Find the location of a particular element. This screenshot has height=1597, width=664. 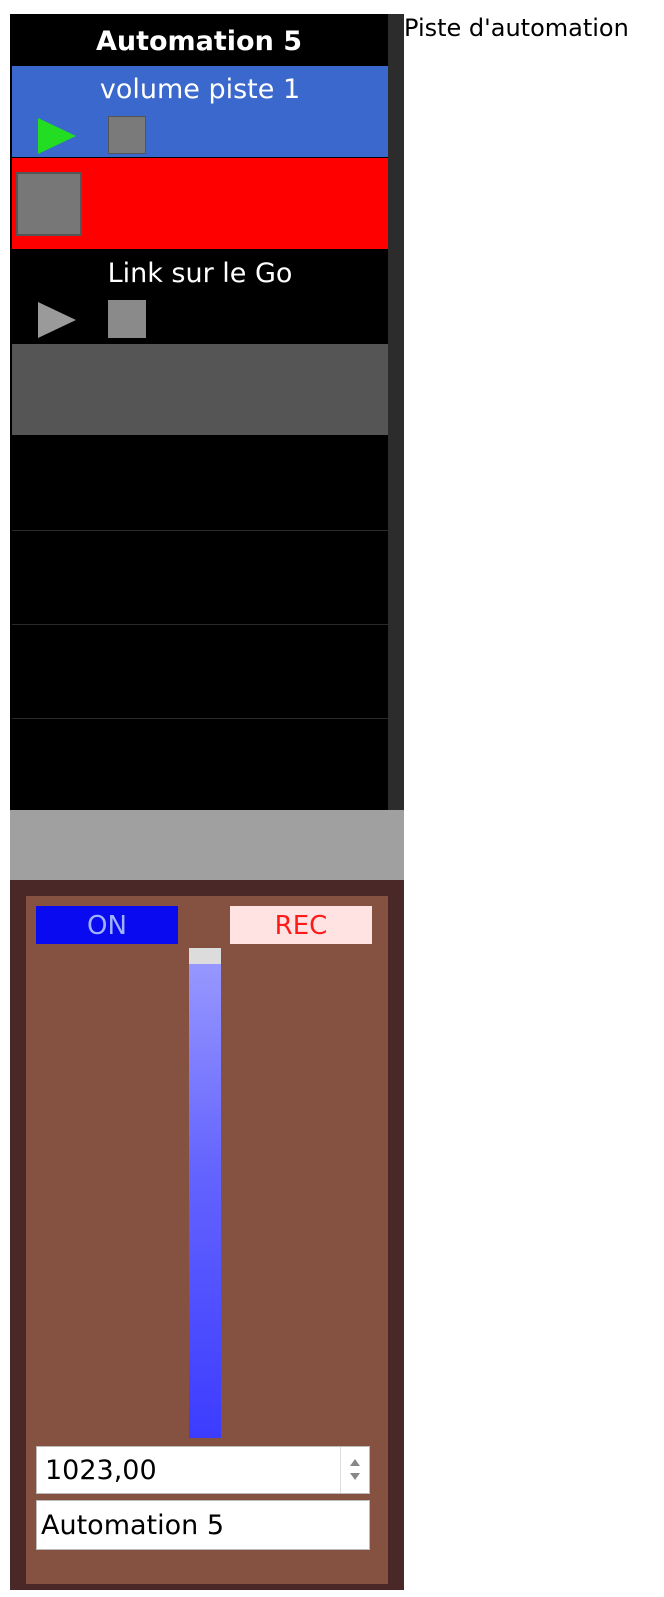

level-slider is located at coordinates (205, 1193).